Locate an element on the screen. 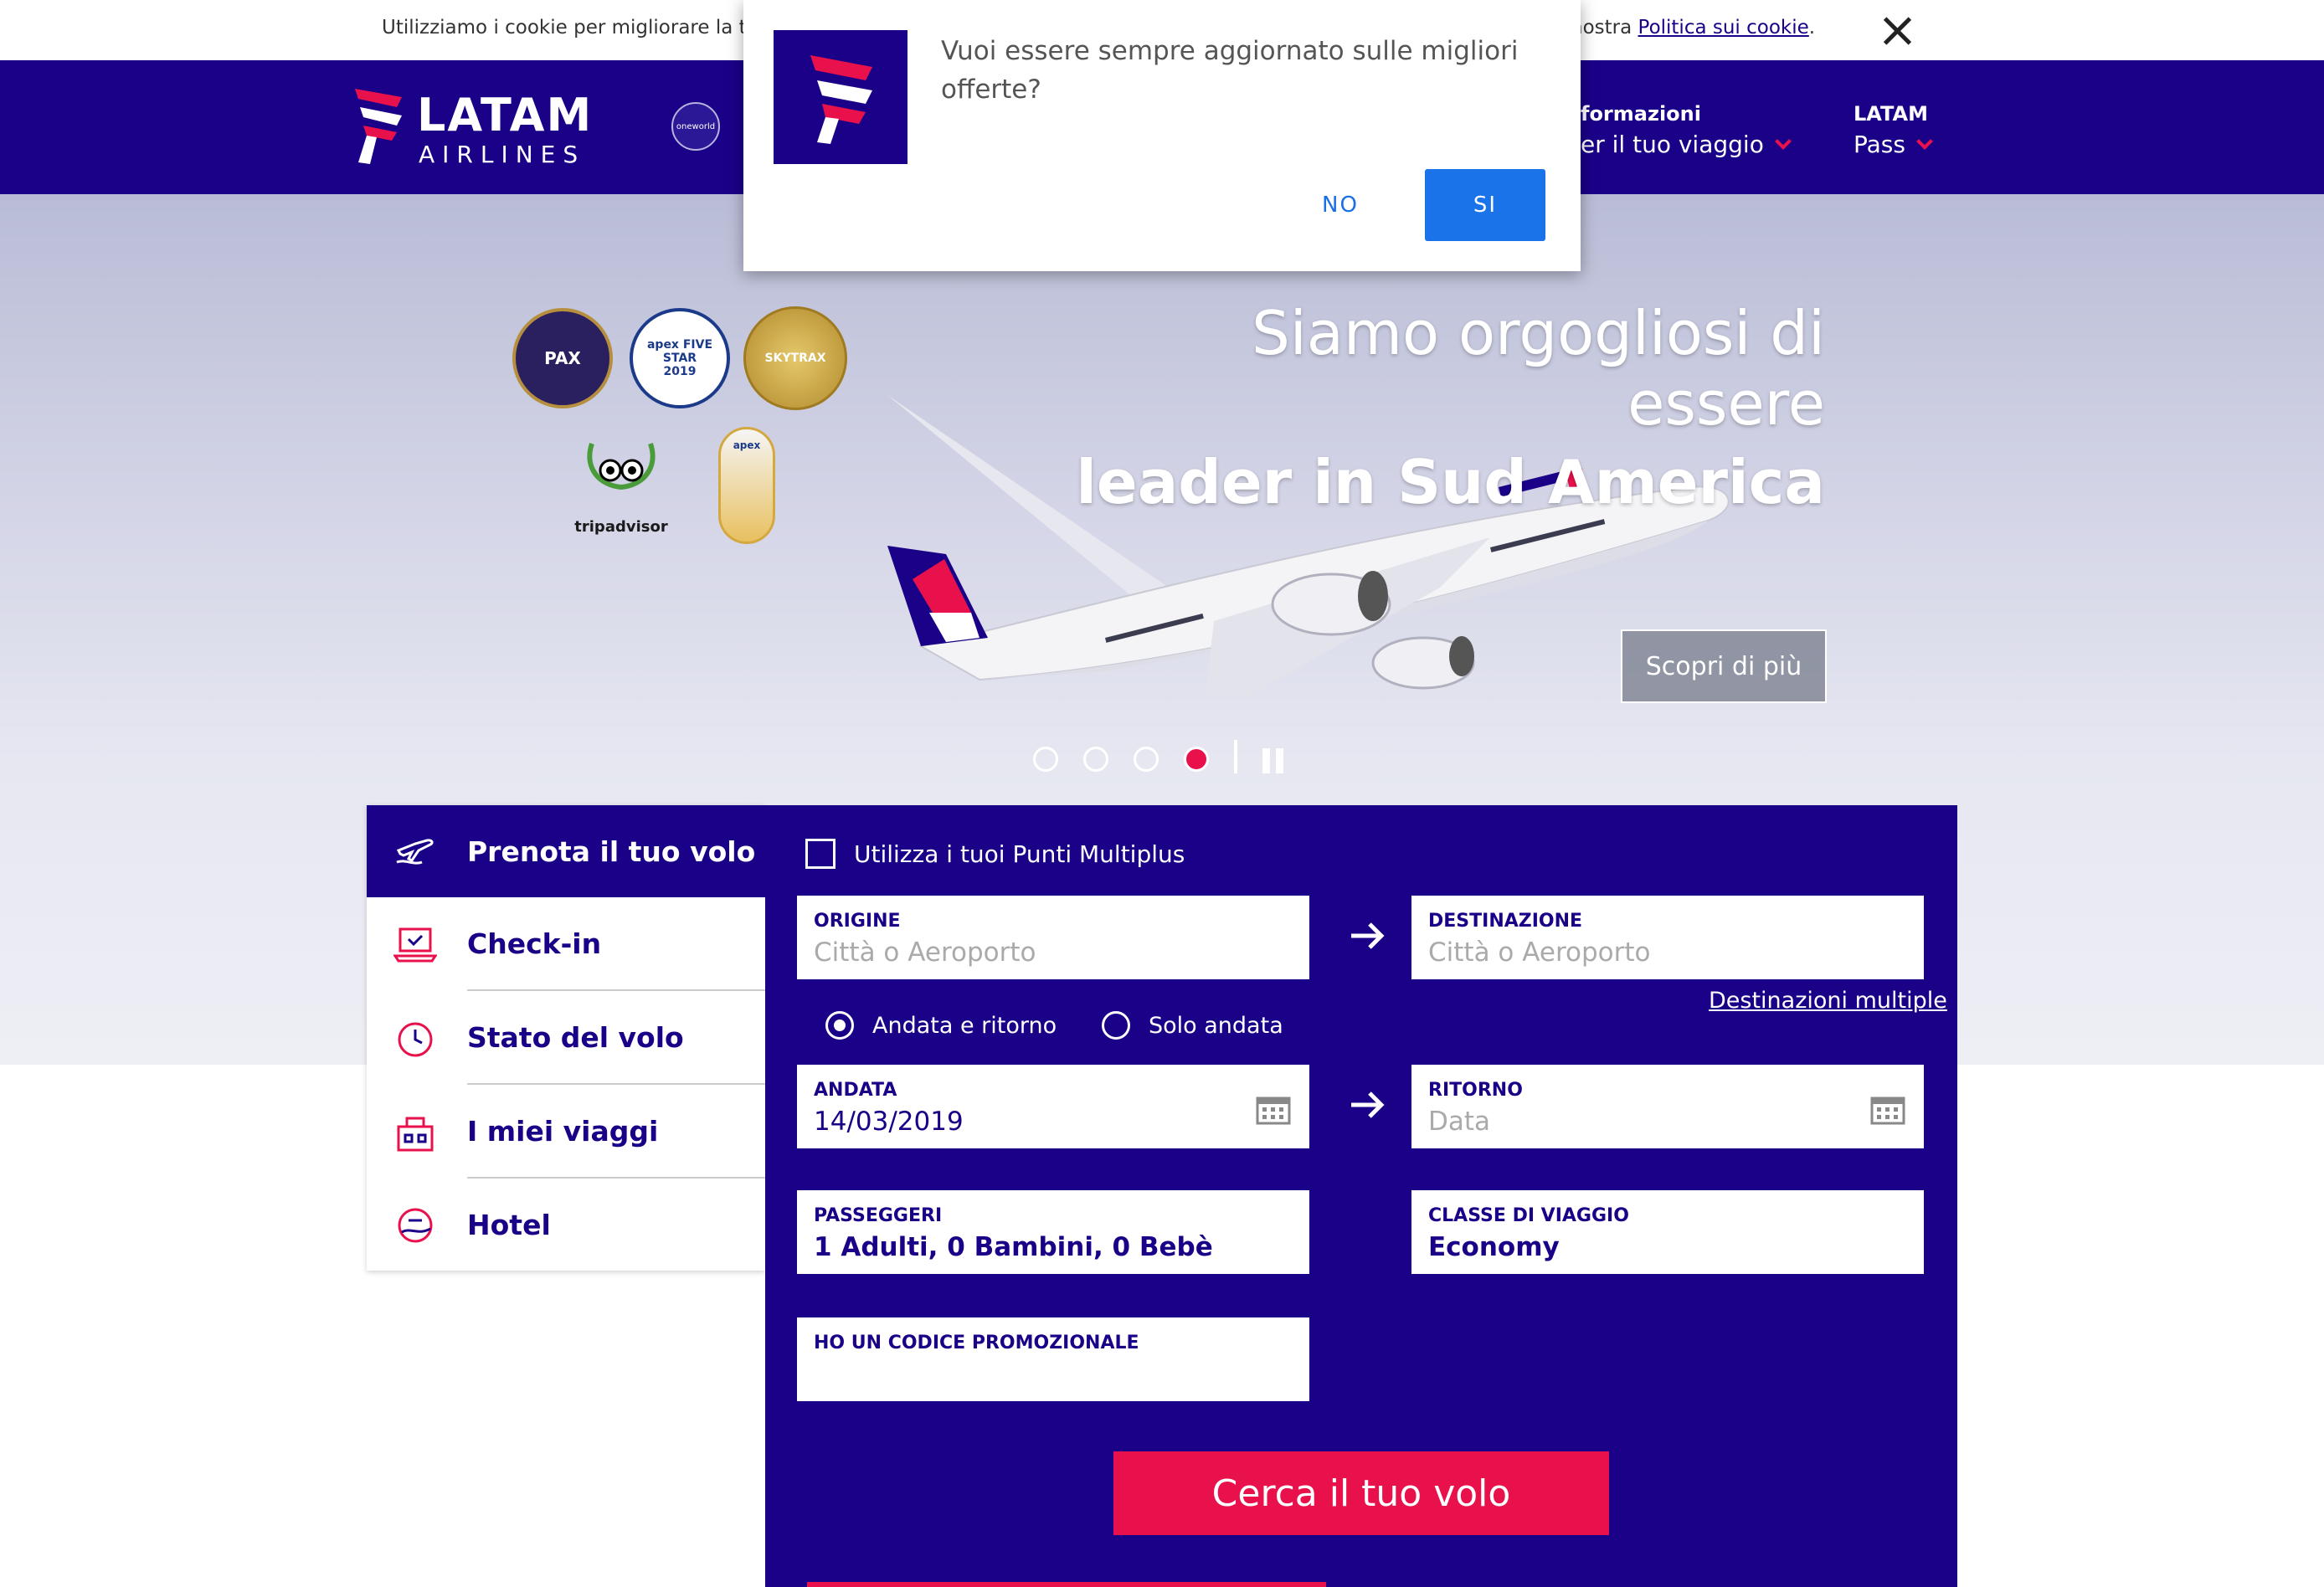 The width and height of the screenshot is (2324, 1587). nav-informazioni: formazioni er il tuo viaggio is located at coordinates (1687, 130).